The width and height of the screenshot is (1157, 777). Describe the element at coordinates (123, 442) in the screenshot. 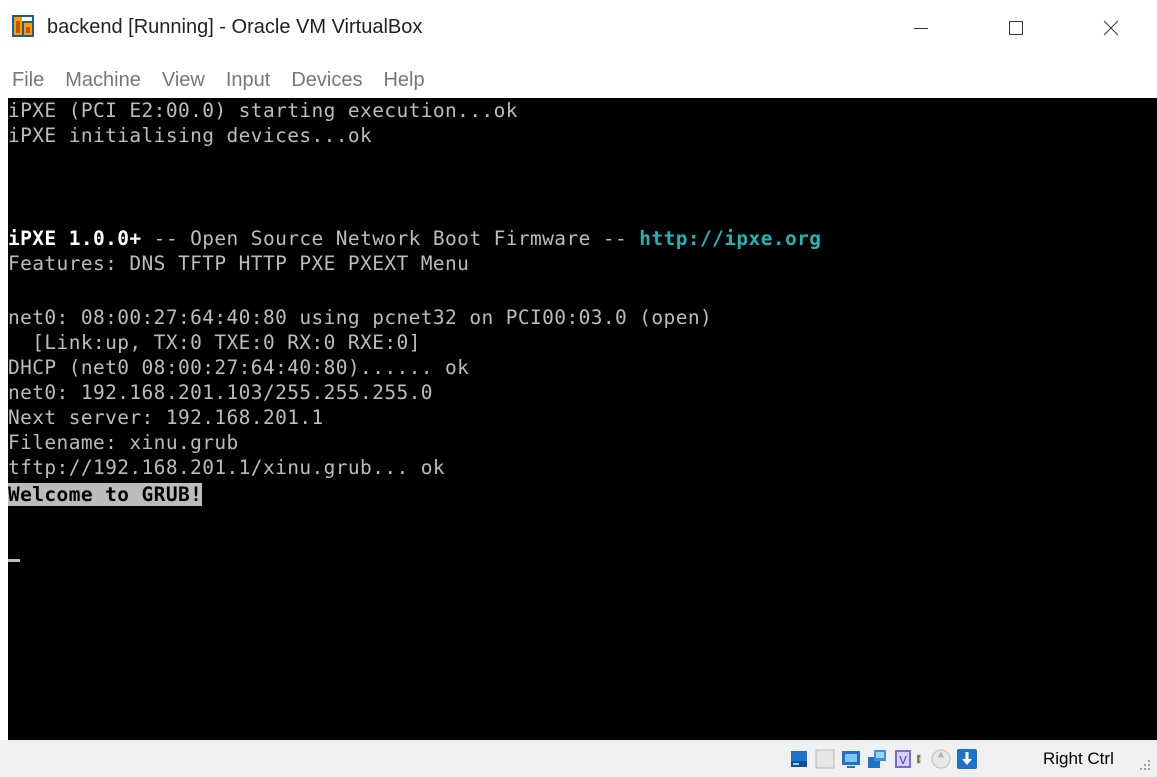

I see `console-line: Filename: xinu.grub` at that location.